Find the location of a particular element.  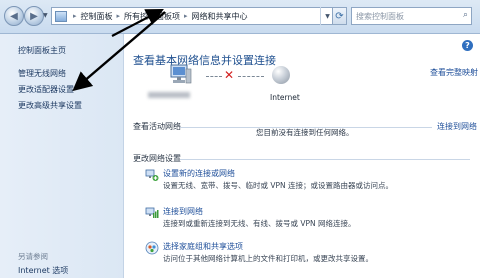

setup-connection-link: 设置新的连接或网络 is located at coordinates (199, 173).